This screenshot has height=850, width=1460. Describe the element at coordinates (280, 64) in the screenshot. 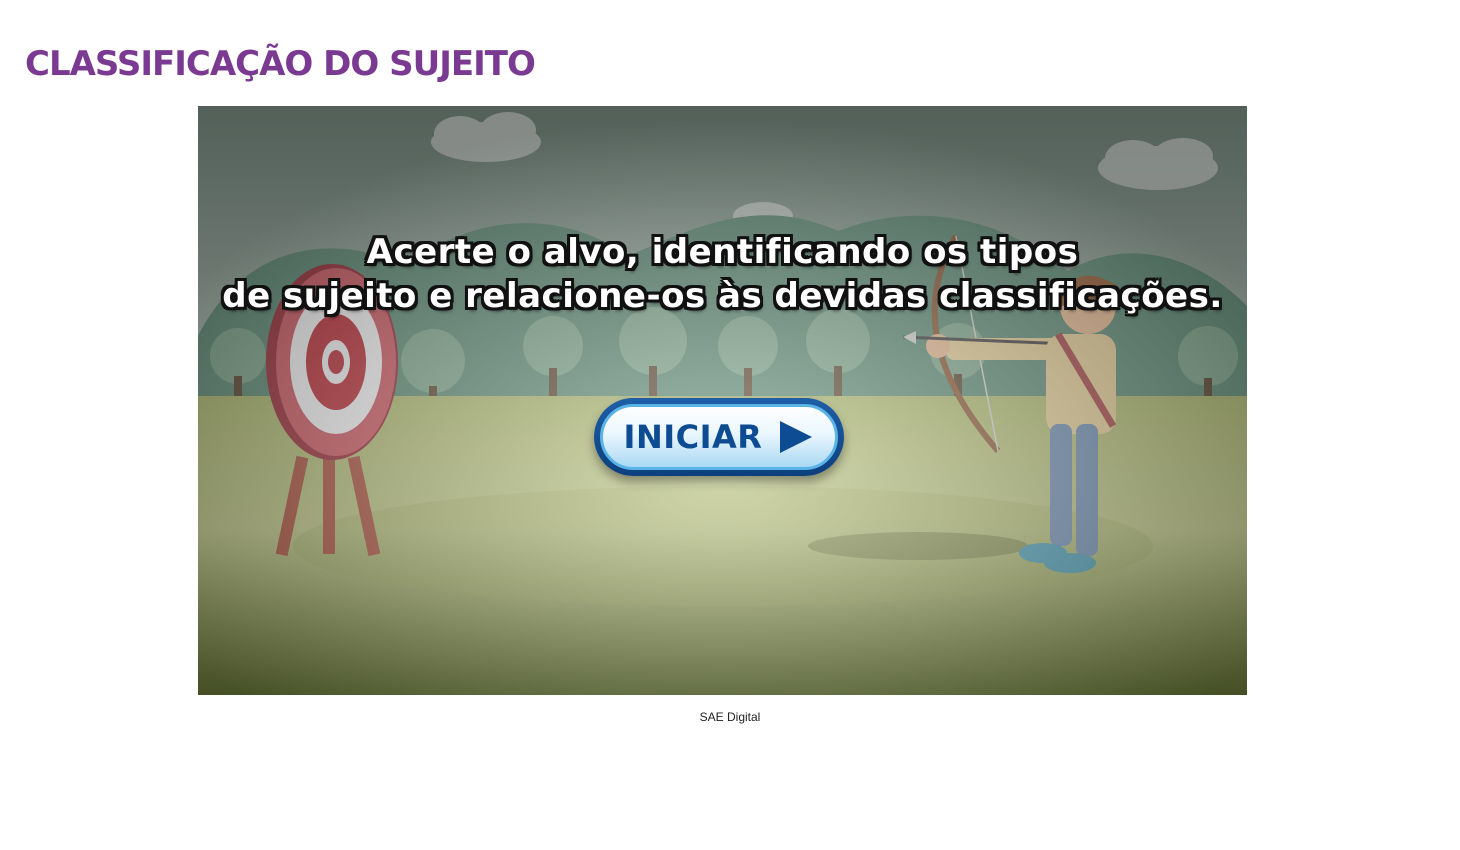

I see `page-title: CLASSIFICAÇÃO DO SUJEITO` at that location.